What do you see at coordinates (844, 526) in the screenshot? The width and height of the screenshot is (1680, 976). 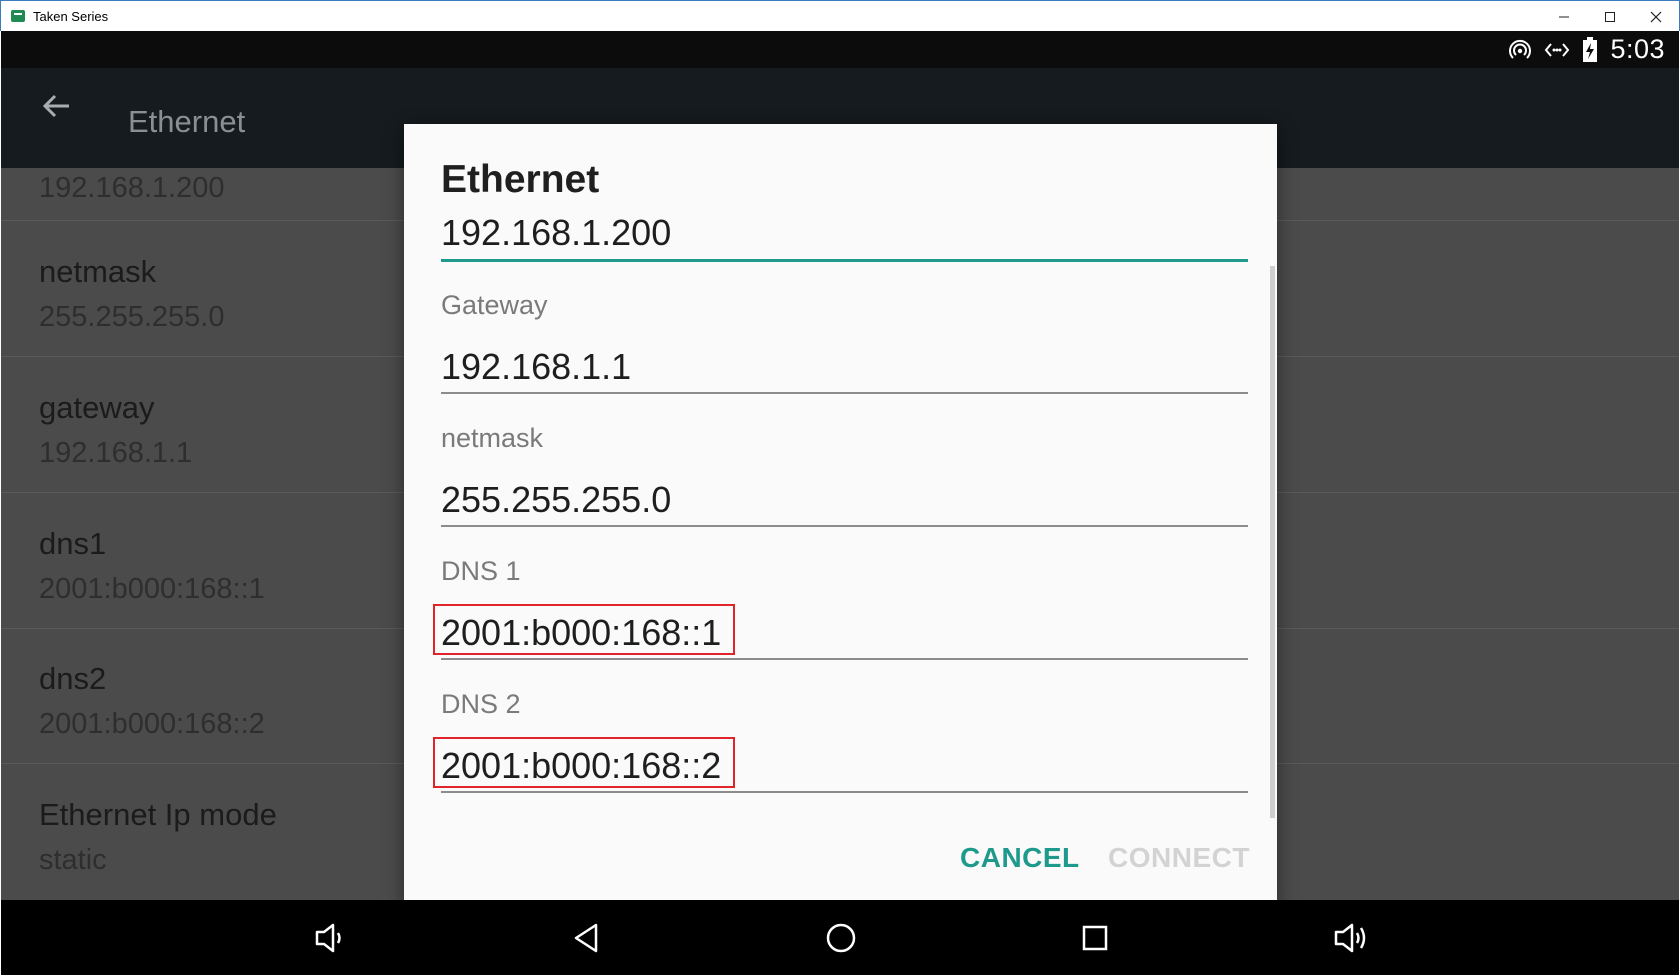 I see `netmask-underline` at bounding box center [844, 526].